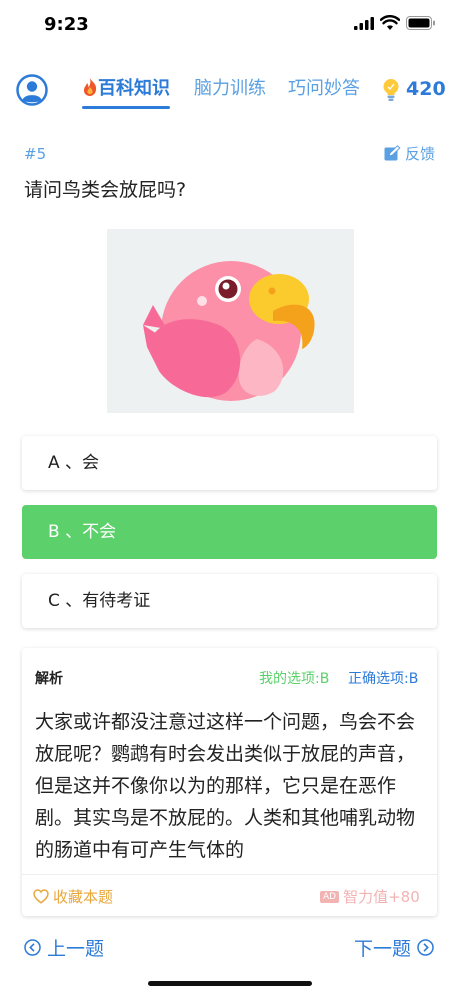 The width and height of the screenshot is (460, 996). I want to click on home-indicator, so click(230, 983).